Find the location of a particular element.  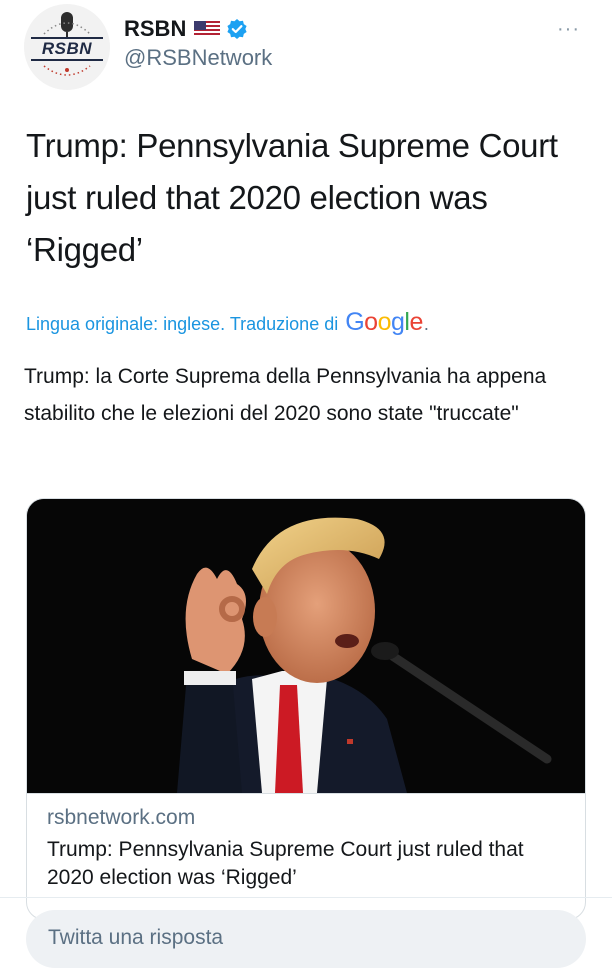

google-logo: Google is located at coordinates (384, 322).